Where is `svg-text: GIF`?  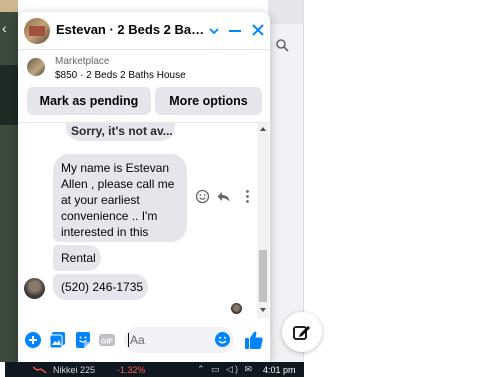
svg-text: GIF is located at coordinates (107, 342).